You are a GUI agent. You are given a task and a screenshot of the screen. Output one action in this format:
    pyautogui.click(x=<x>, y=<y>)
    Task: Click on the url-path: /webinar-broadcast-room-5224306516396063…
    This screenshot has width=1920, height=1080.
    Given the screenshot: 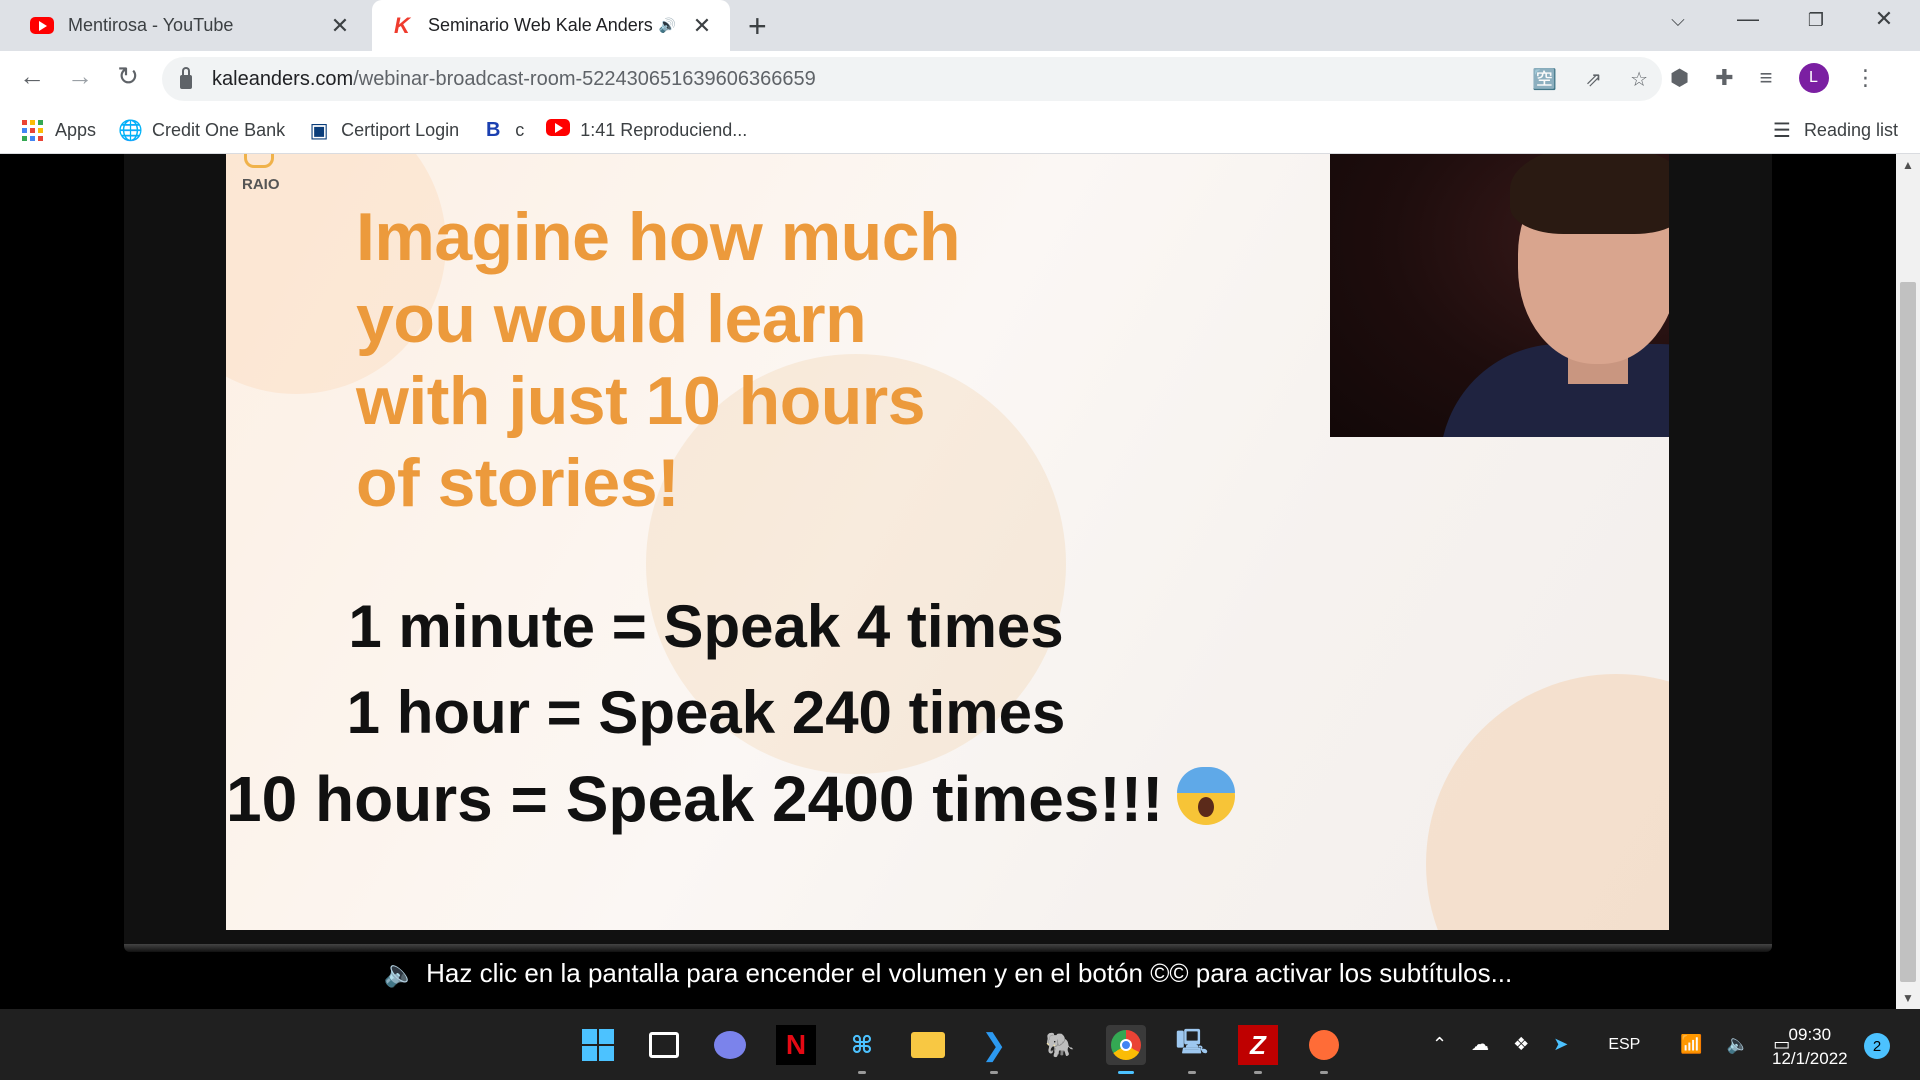 What is the action you would take?
    pyautogui.click(x=584, y=78)
    